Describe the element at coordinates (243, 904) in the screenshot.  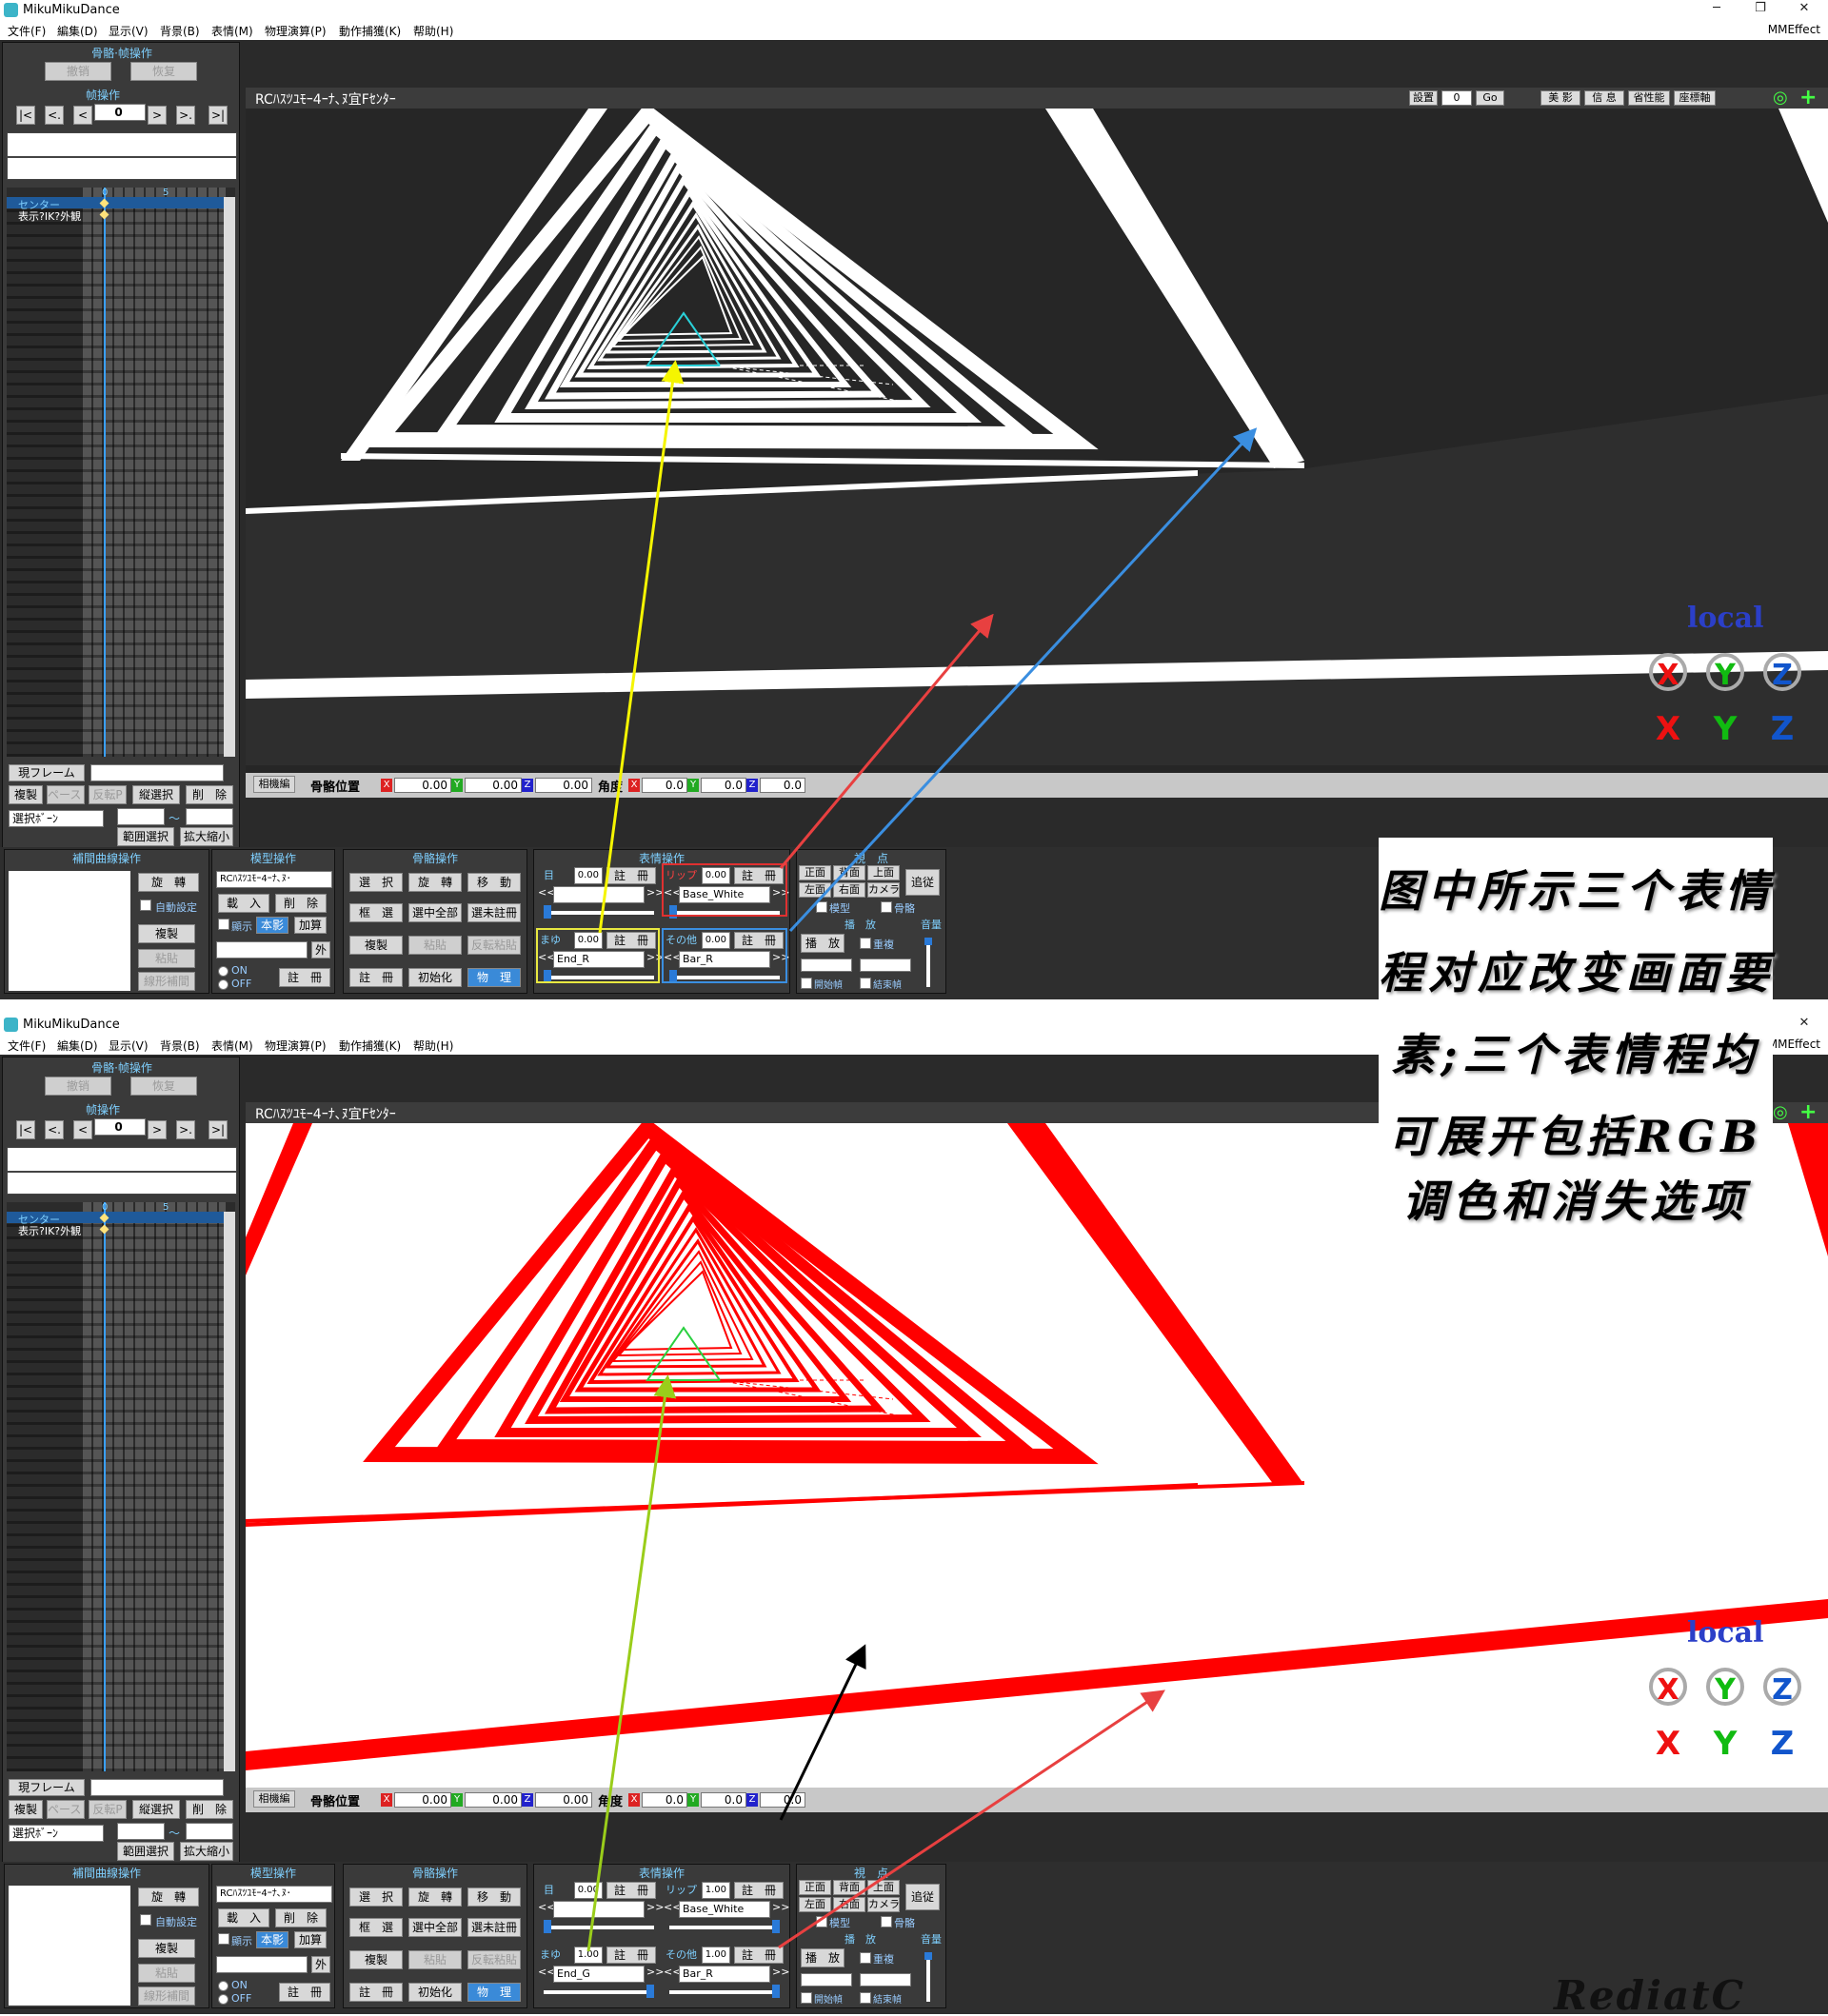
I see `load-model-button: 載 入` at that location.